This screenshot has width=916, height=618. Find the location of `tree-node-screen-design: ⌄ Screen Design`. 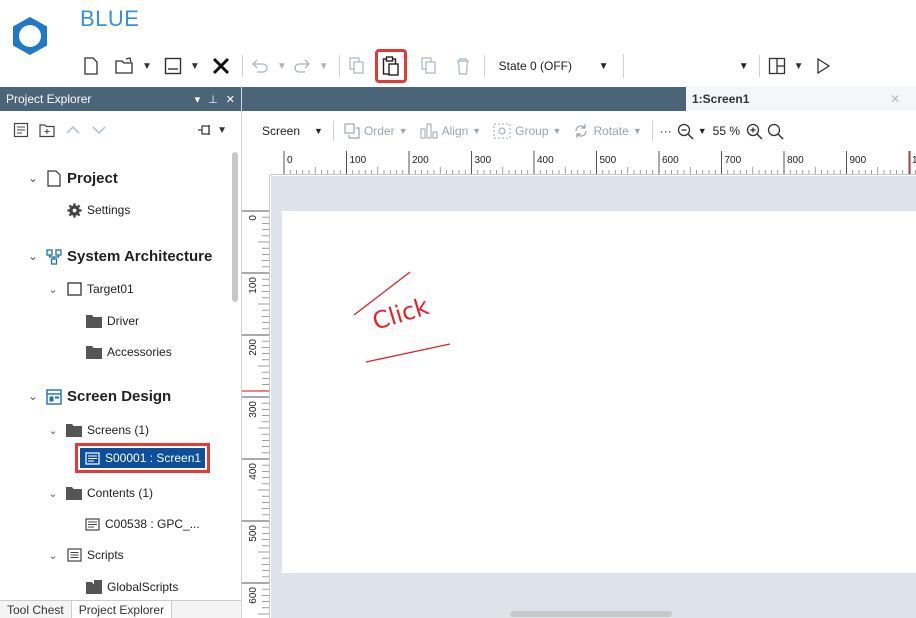

tree-node-screen-design: ⌄ Screen Design is located at coordinates (98, 396).